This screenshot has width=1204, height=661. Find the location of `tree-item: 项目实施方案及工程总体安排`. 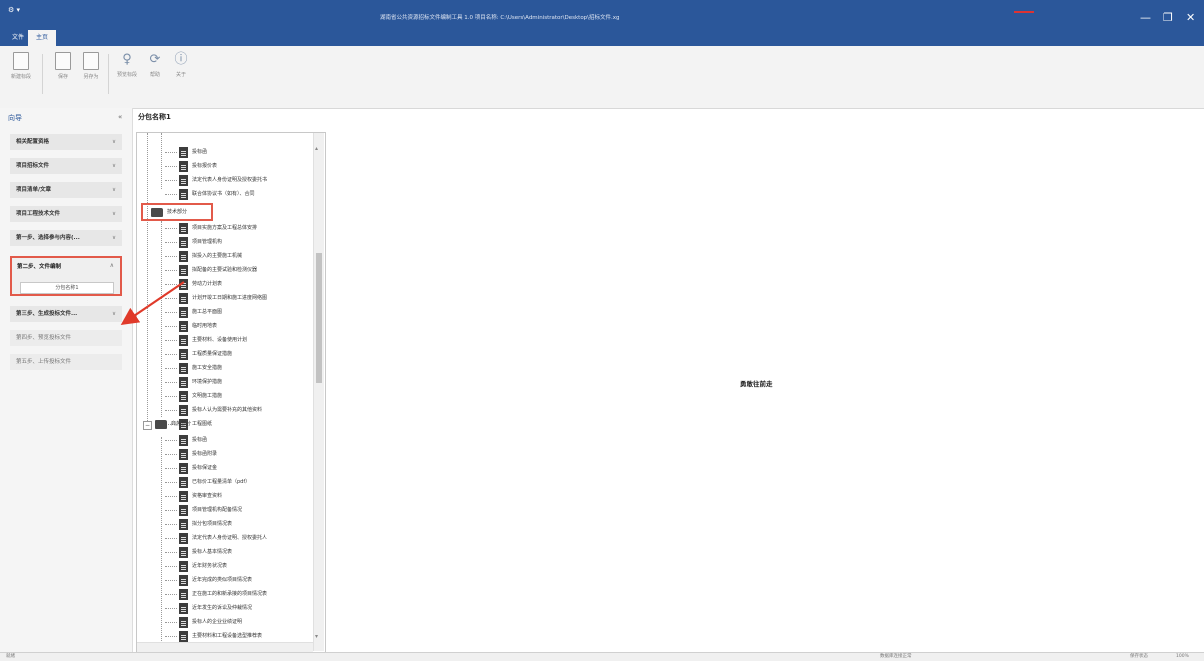

tree-item: 项目实施方案及工程总体安排 is located at coordinates (211, 228).